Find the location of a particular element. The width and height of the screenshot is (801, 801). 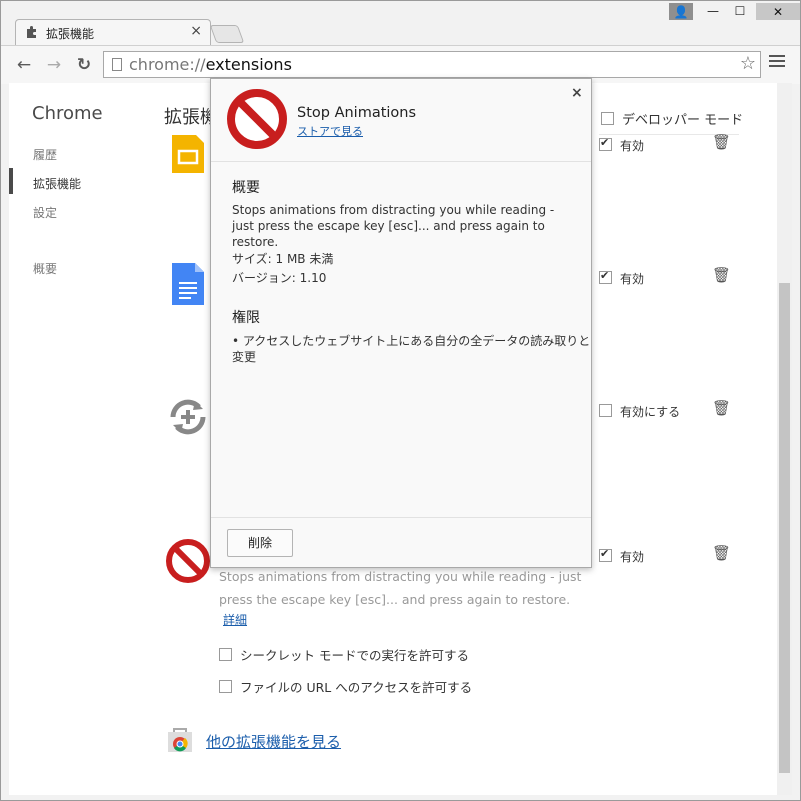

close-icon: × is located at coordinates (577, 93).